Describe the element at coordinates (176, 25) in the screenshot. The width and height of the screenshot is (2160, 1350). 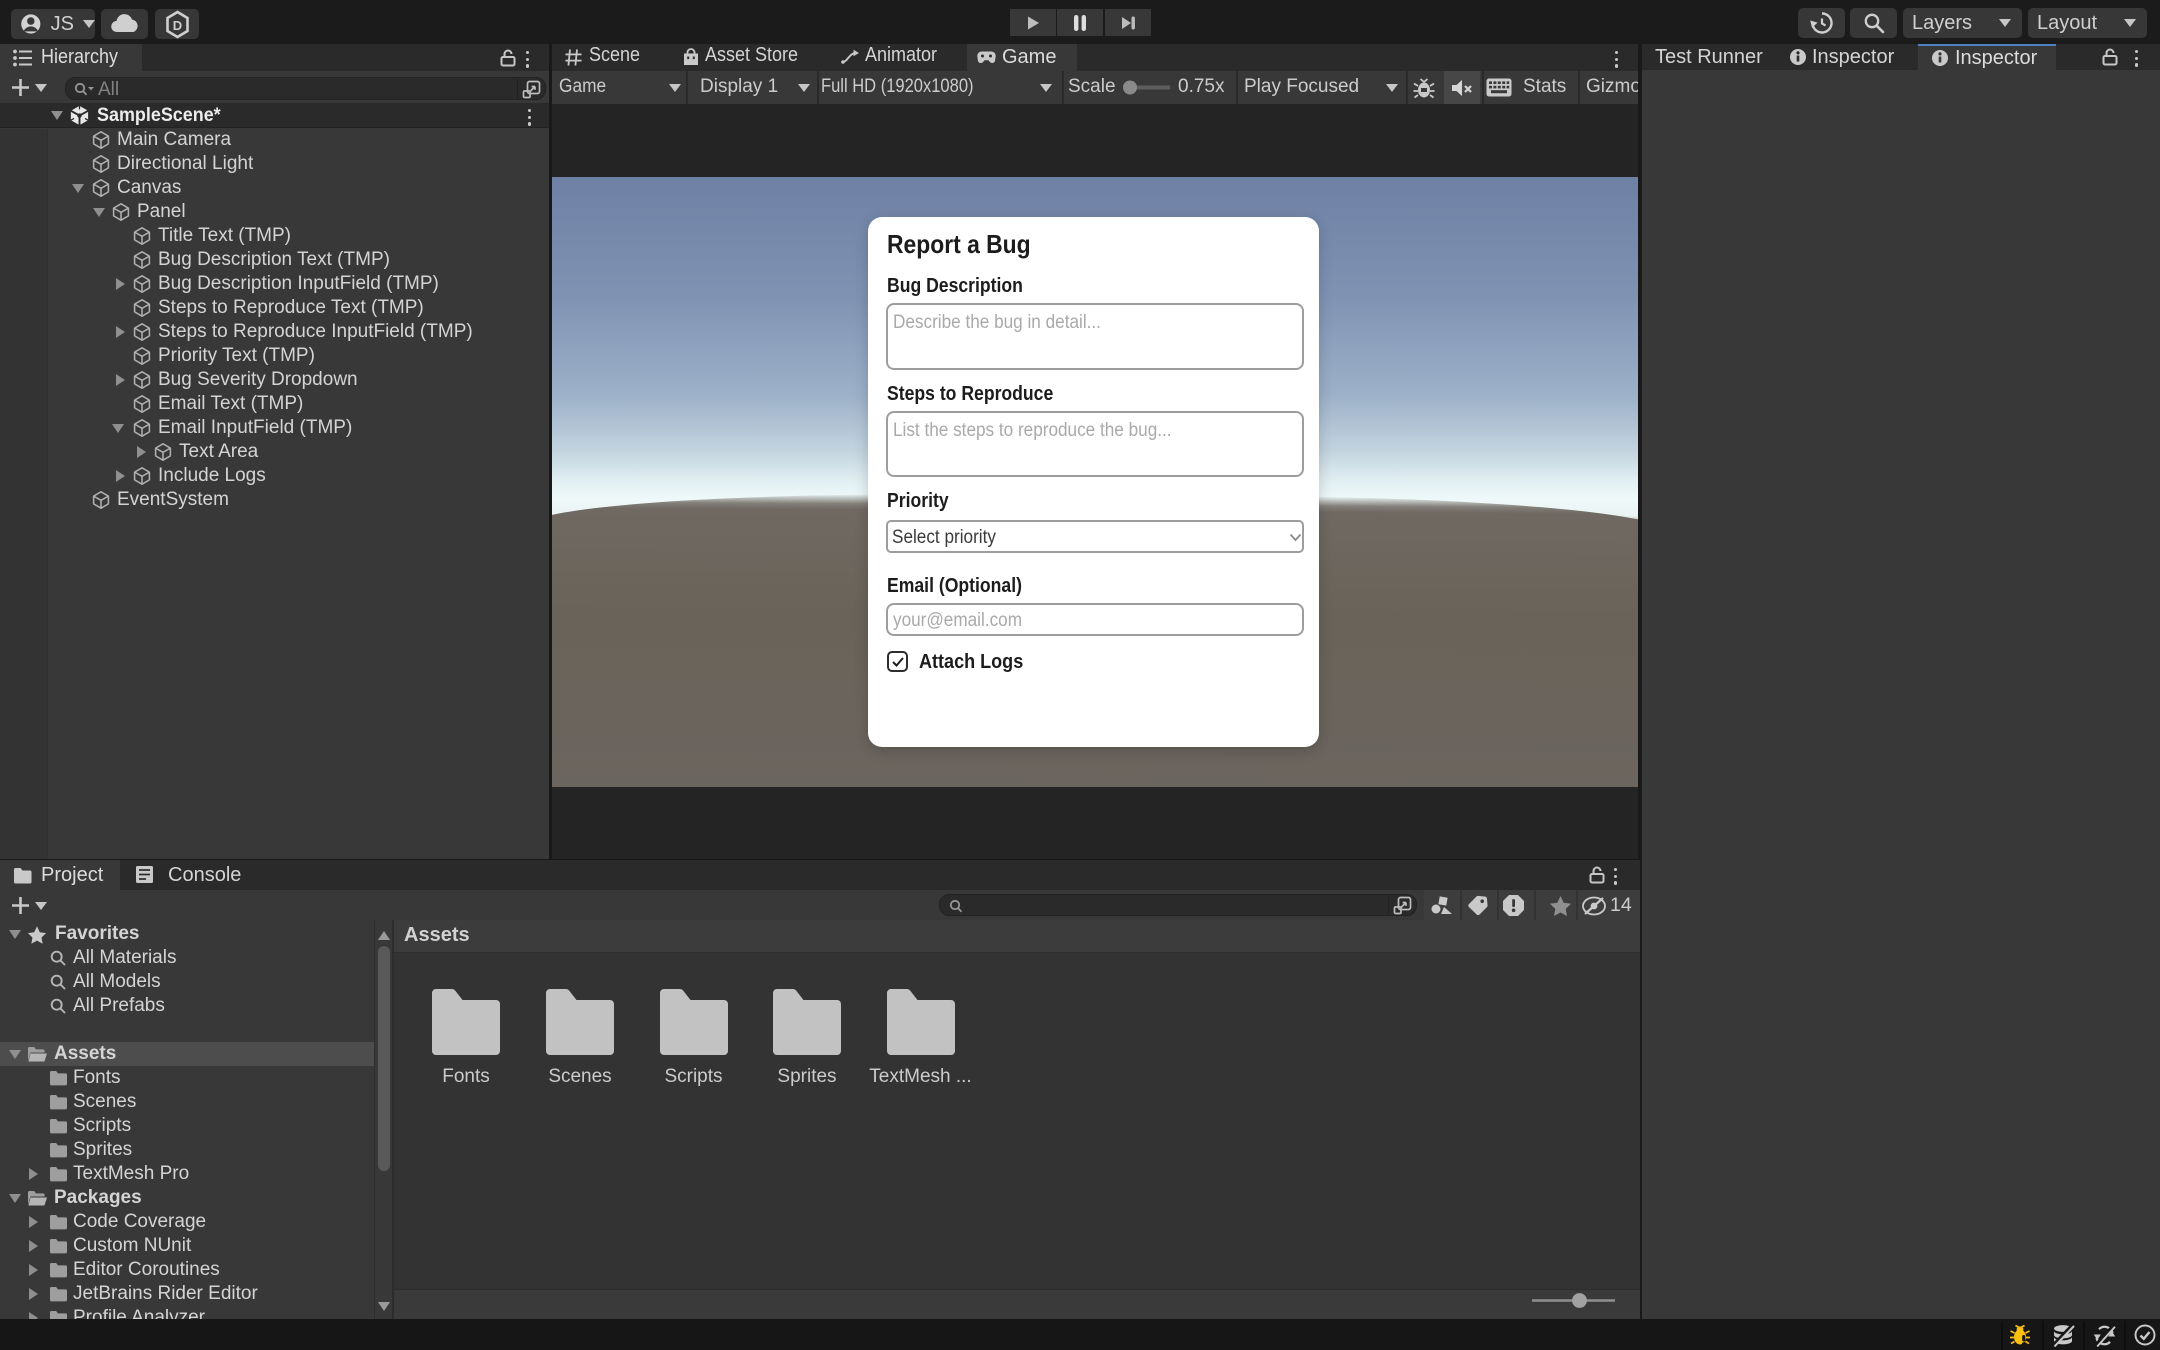
I see `svg-text: D` at that location.